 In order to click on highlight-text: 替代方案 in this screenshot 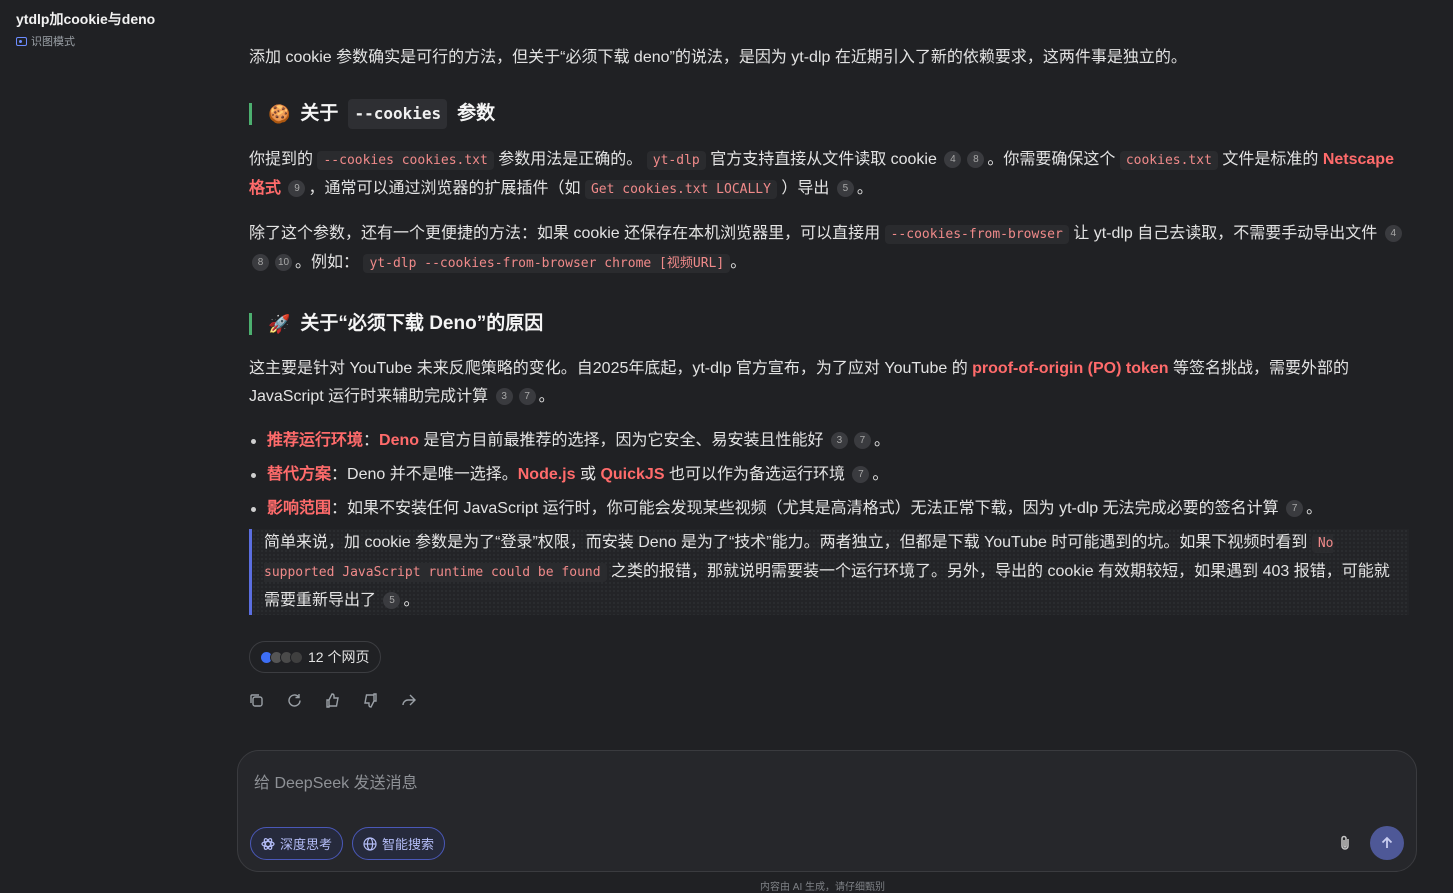, I will do `click(299, 474)`.